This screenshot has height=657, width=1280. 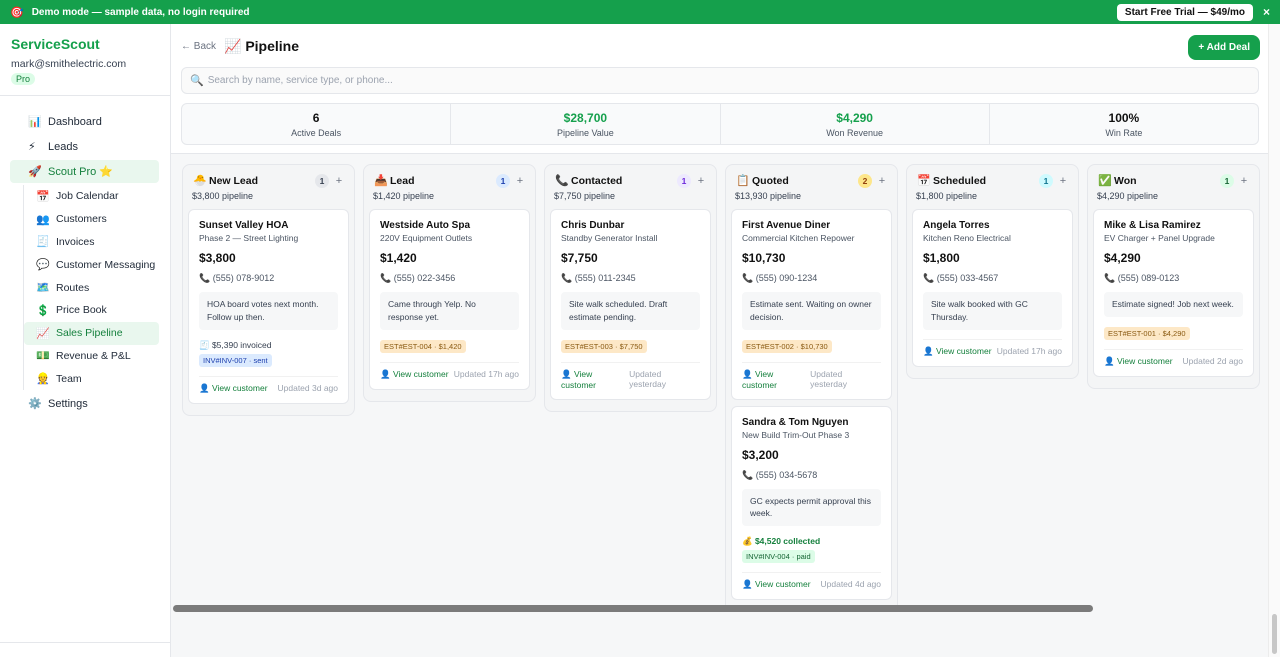 What do you see at coordinates (786, 225) in the screenshot?
I see `deal-title: First Avenue Diner` at bounding box center [786, 225].